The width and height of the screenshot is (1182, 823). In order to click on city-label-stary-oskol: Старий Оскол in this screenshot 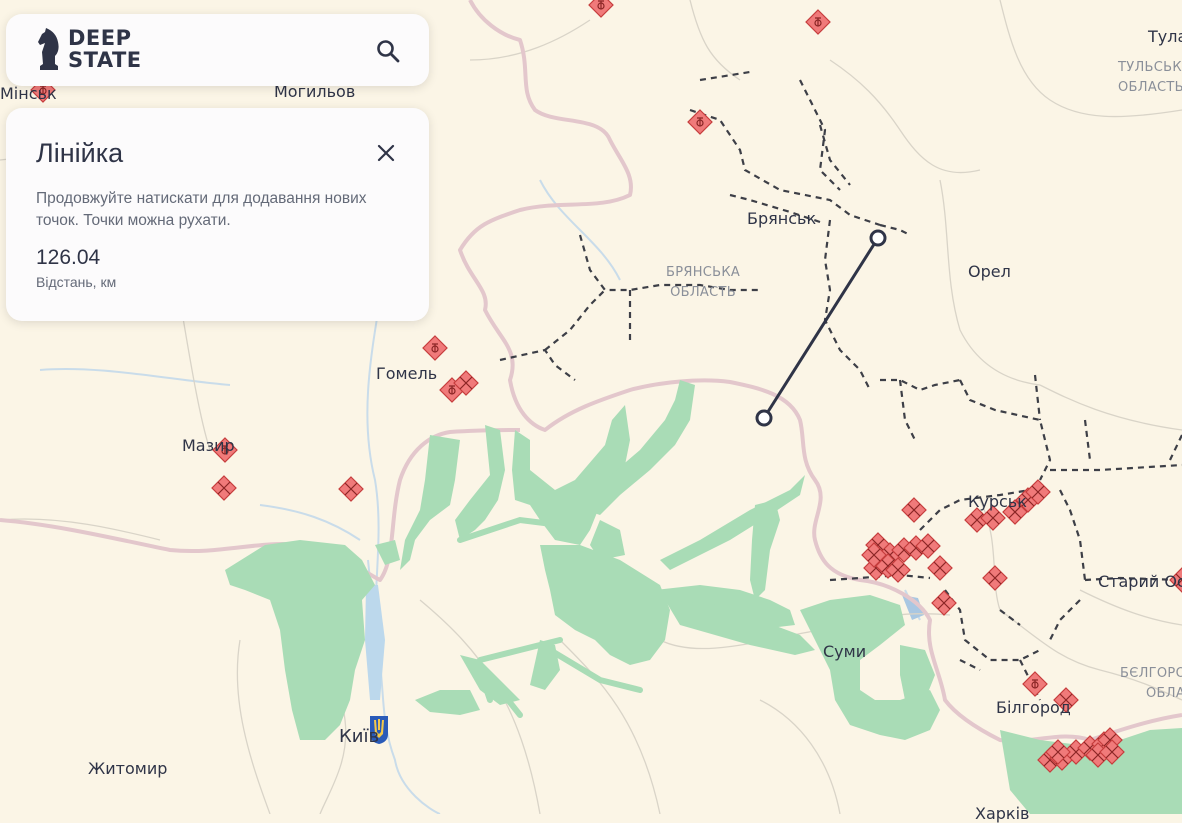, I will do `click(1140, 581)`.